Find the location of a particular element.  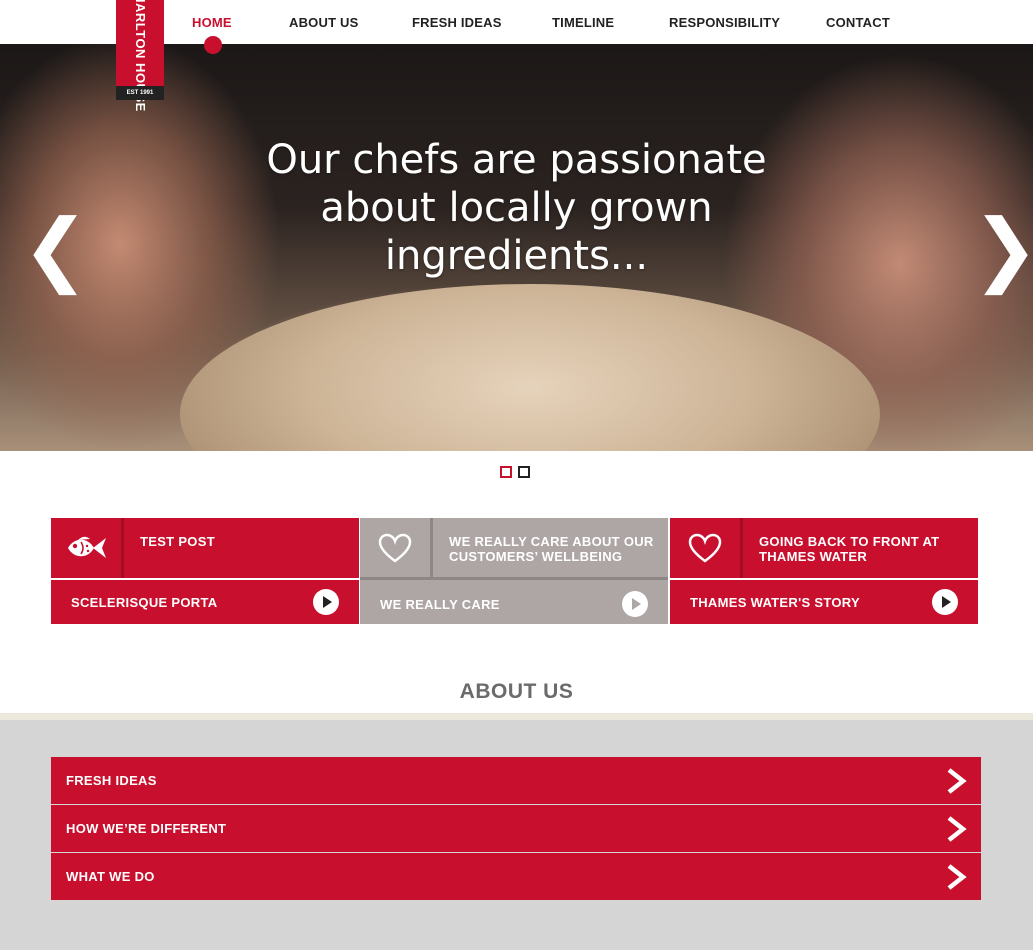

card-link-label: WE REALLY CARE is located at coordinates (440, 604).